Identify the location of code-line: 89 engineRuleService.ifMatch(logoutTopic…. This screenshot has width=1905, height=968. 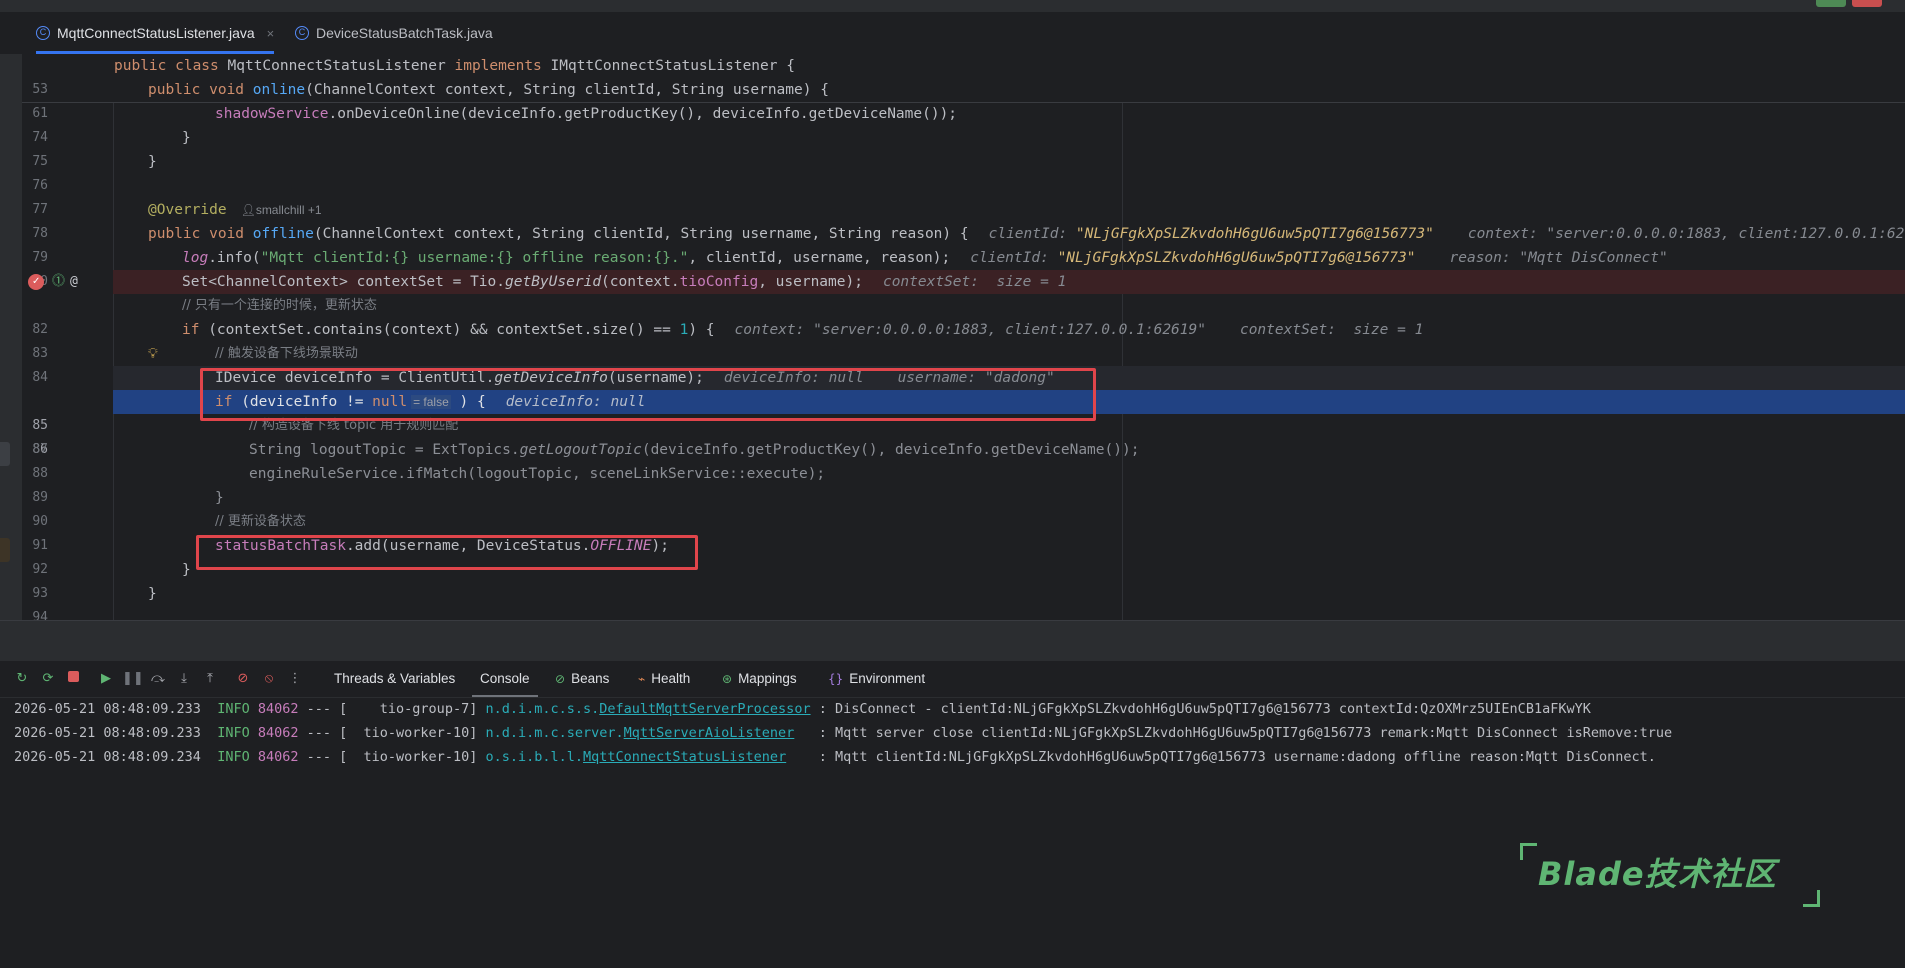
(963, 483).